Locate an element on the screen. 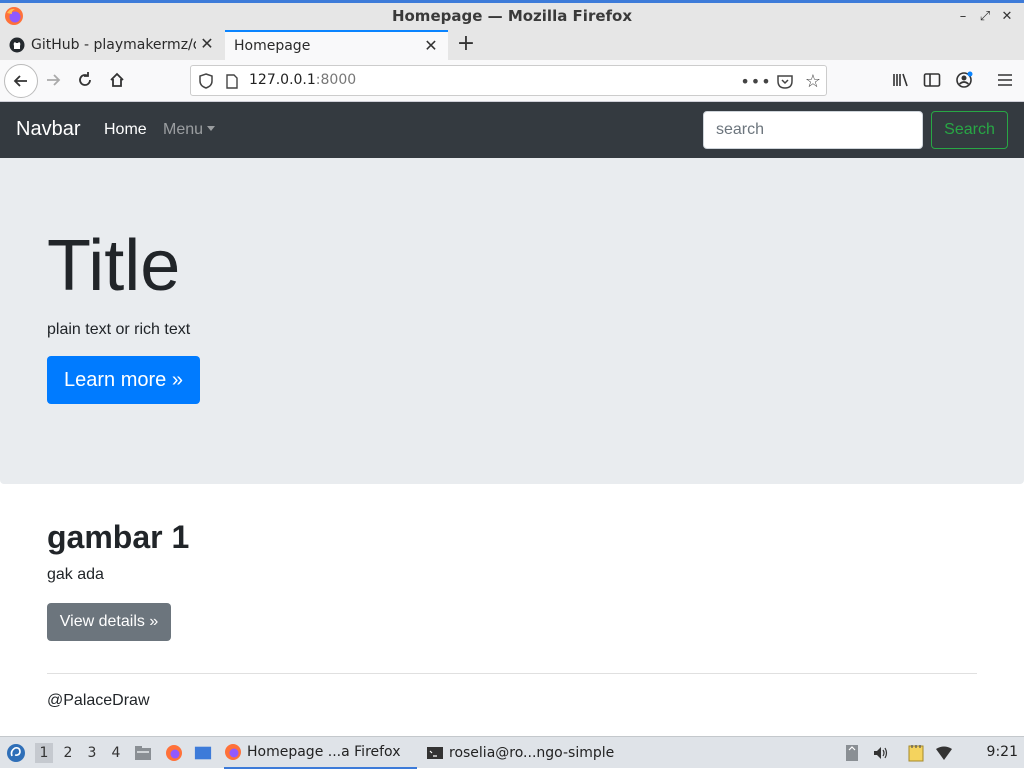  window-title: Homepage — Mozilla Firefox is located at coordinates (512, 16).